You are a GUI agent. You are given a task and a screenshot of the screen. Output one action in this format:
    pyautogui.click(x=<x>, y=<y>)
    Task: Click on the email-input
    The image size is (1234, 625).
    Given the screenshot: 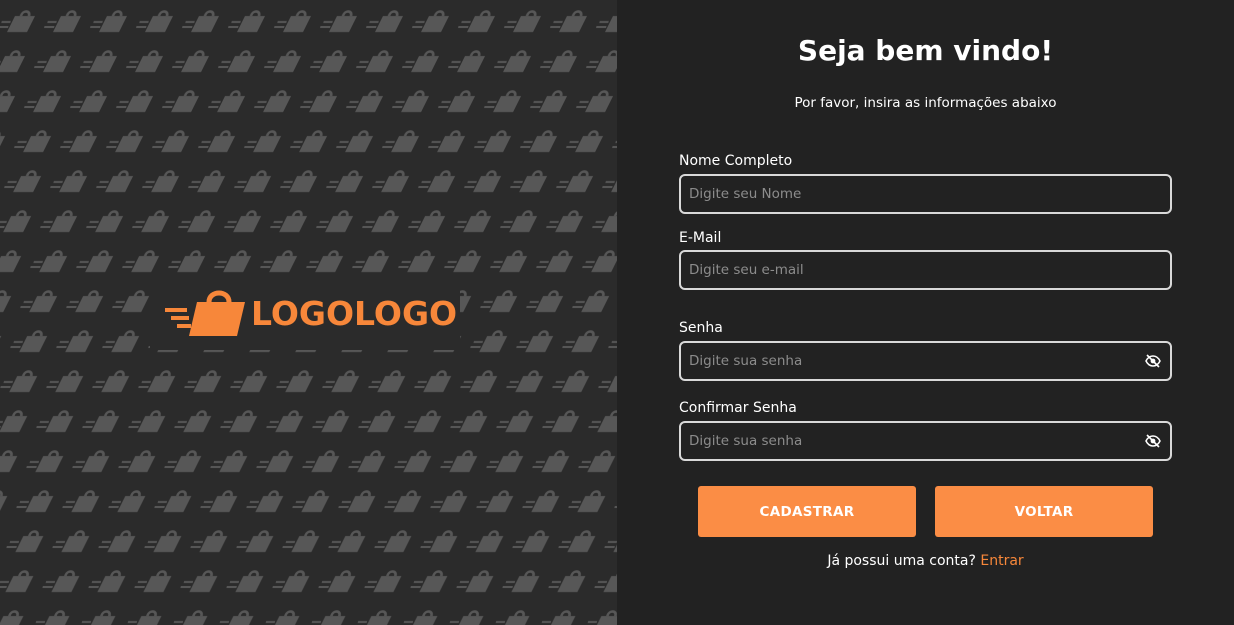 What is the action you would take?
    pyautogui.click(x=925, y=270)
    